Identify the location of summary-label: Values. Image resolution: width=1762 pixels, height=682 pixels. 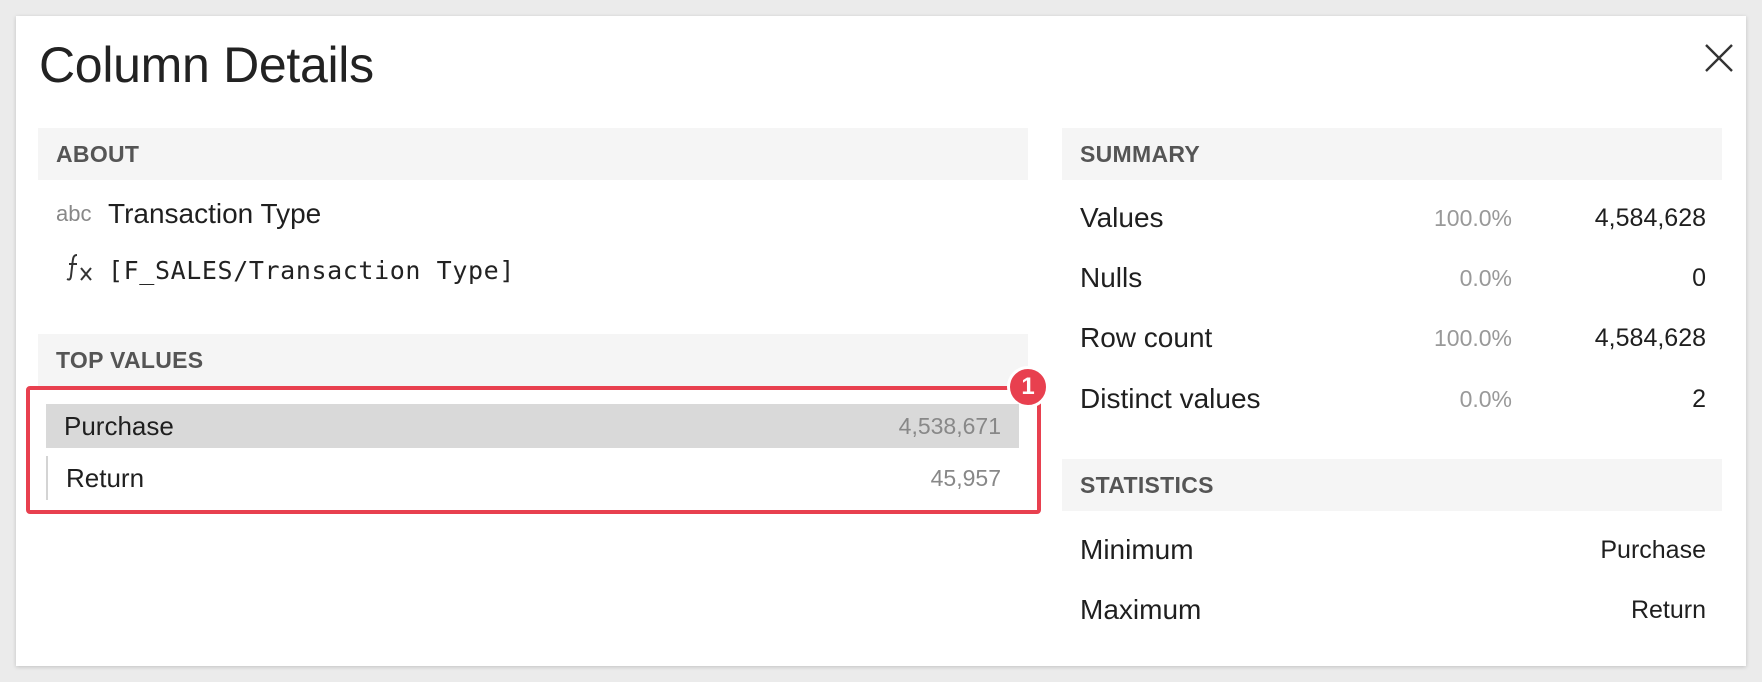
(1122, 217).